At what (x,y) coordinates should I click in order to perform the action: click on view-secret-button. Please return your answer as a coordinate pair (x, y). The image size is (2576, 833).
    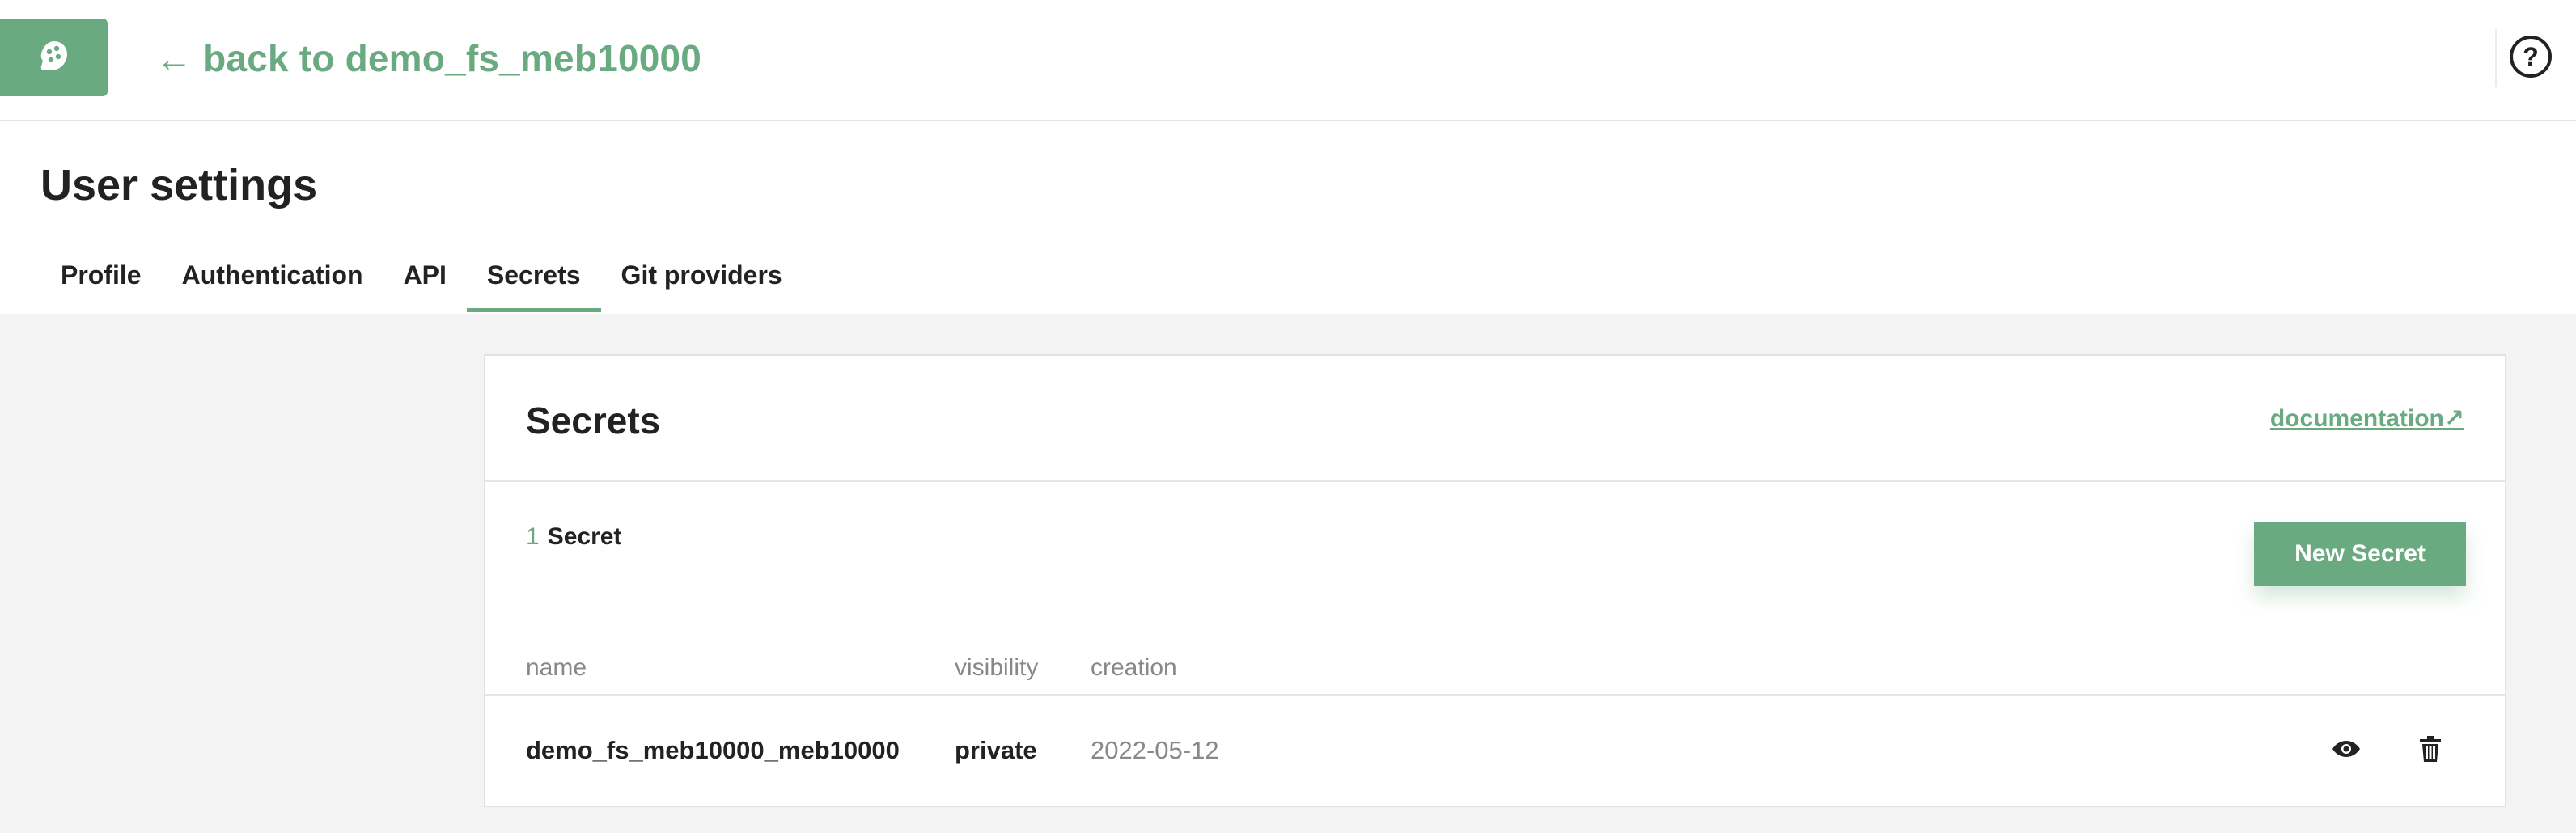
    Looking at the image, I should click on (2346, 750).